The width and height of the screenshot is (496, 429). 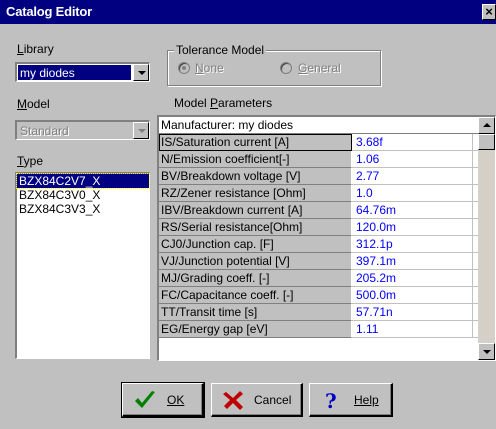 What do you see at coordinates (319, 68) in the screenshot?
I see `radio-general-label: General` at bounding box center [319, 68].